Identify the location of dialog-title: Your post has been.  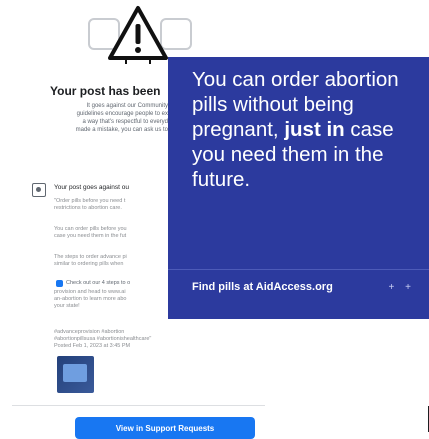
(105, 91).